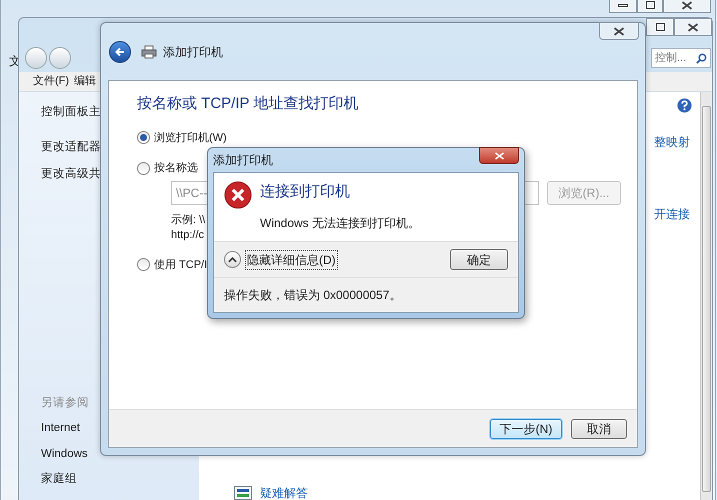 The image size is (717, 500). Describe the element at coordinates (64, 454) in the screenshot. I see `sidebar-link: Windows` at that location.